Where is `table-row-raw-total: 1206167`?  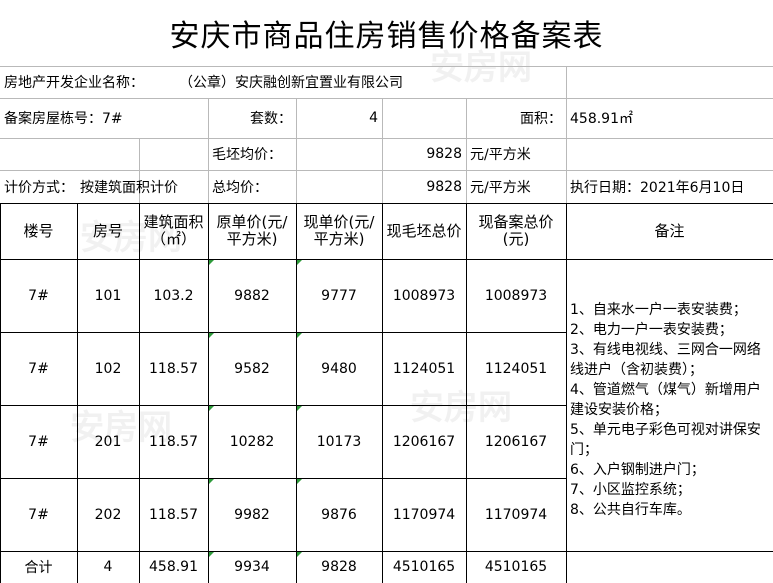 table-row-raw-total: 1206167 is located at coordinates (424, 441).